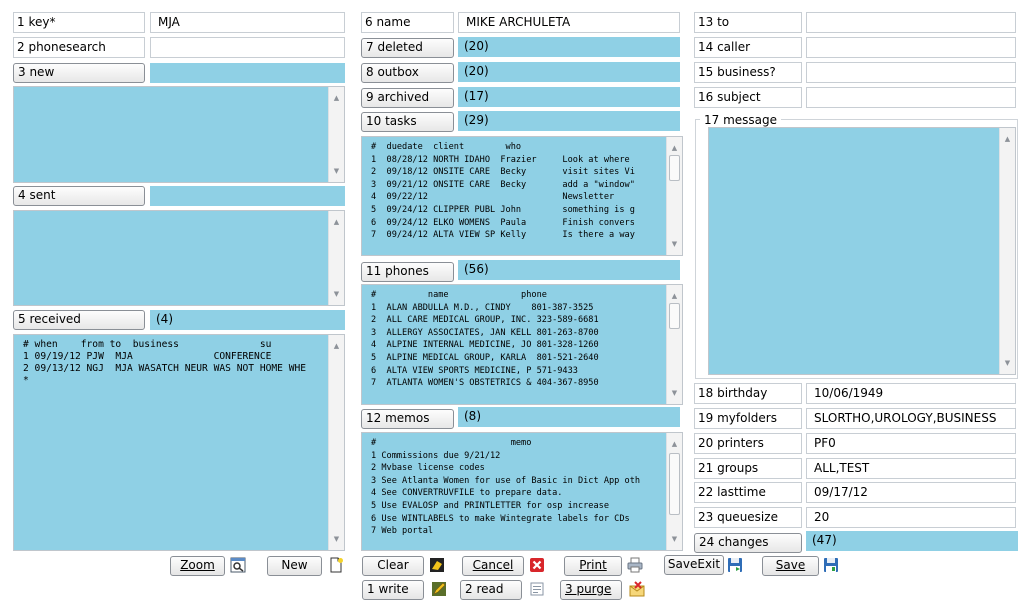  I want to click on print-button-label: Print, so click(593, 565).